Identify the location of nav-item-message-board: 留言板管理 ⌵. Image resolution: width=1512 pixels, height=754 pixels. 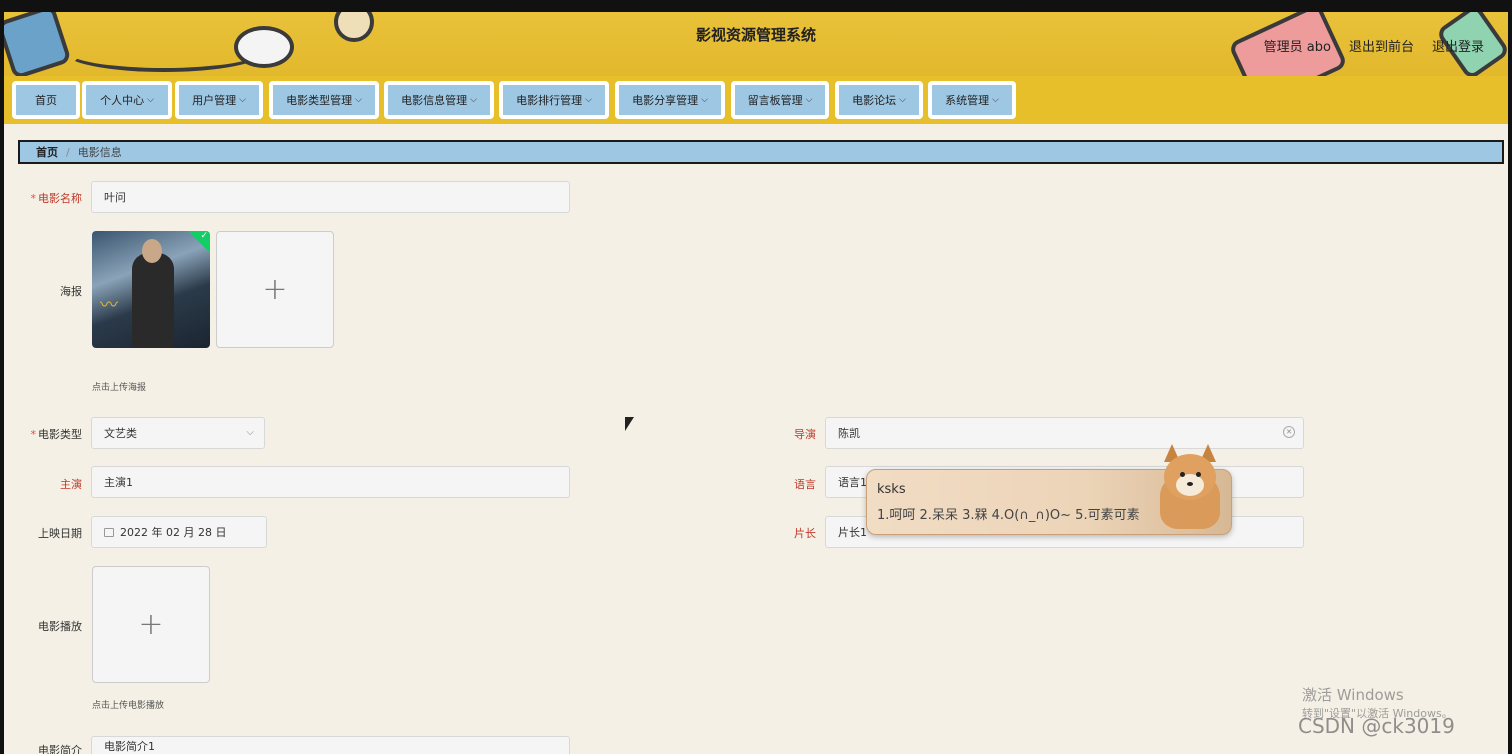
(780, 100).